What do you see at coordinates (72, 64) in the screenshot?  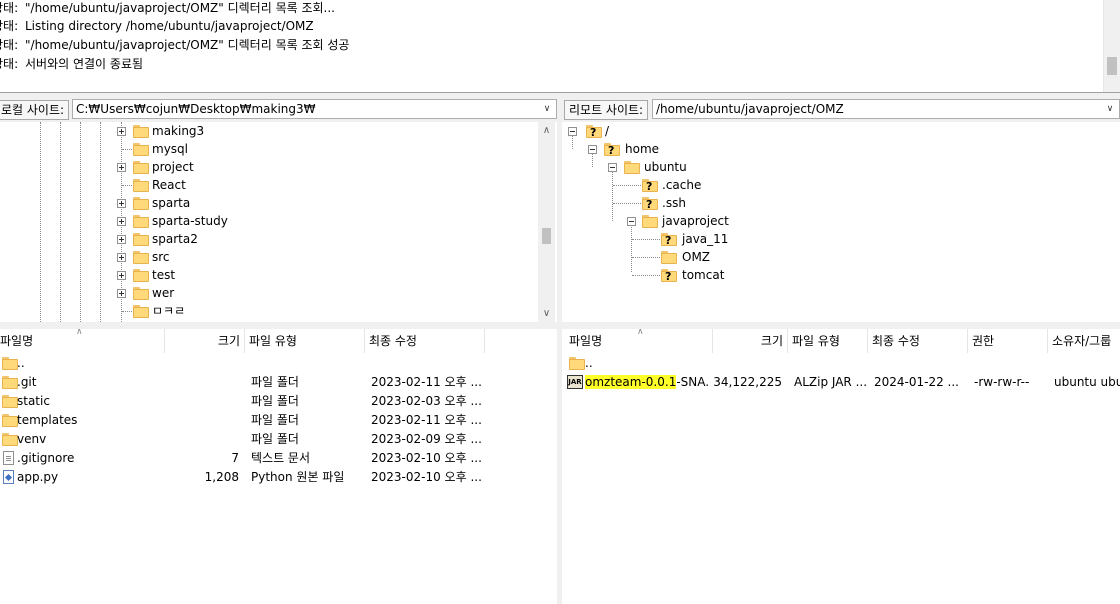 I see `log-line: 상태:서버와의 연결이 종료됨` at bounding box center [72, 64].